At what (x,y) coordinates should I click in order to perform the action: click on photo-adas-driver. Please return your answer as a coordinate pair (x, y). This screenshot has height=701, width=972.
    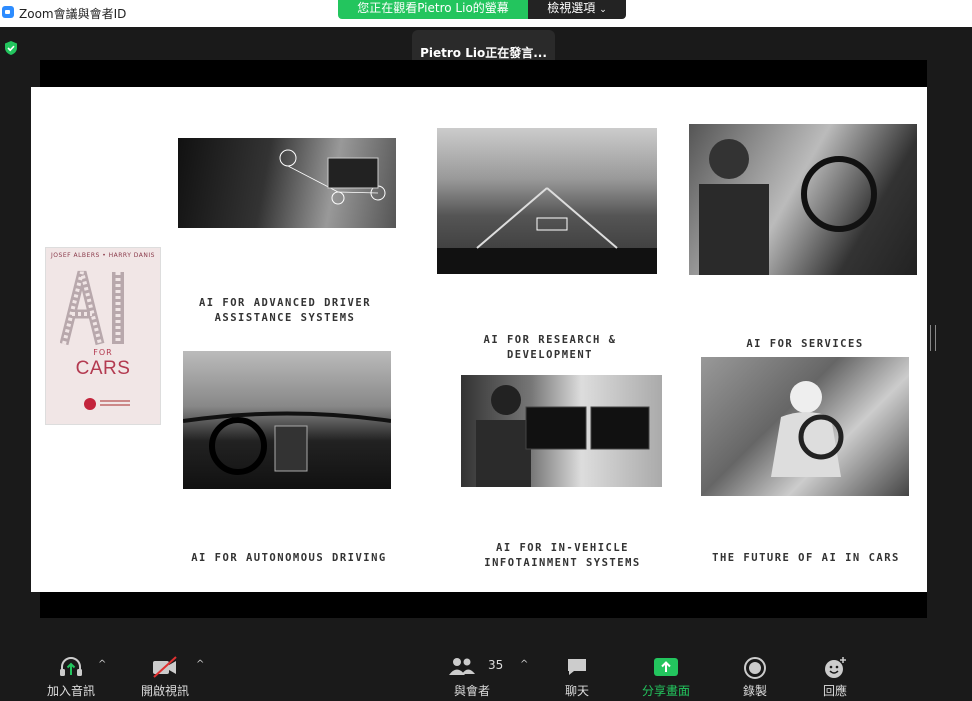
    Looking at the image, I should click on (287, 183).